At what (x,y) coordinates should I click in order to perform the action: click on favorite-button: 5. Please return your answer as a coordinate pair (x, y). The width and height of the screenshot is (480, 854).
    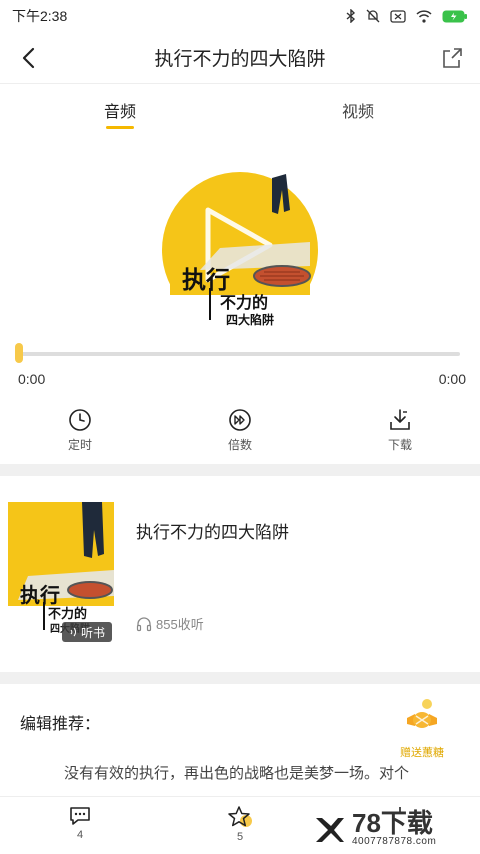
    Looking at the image, I should click on (240, 824).